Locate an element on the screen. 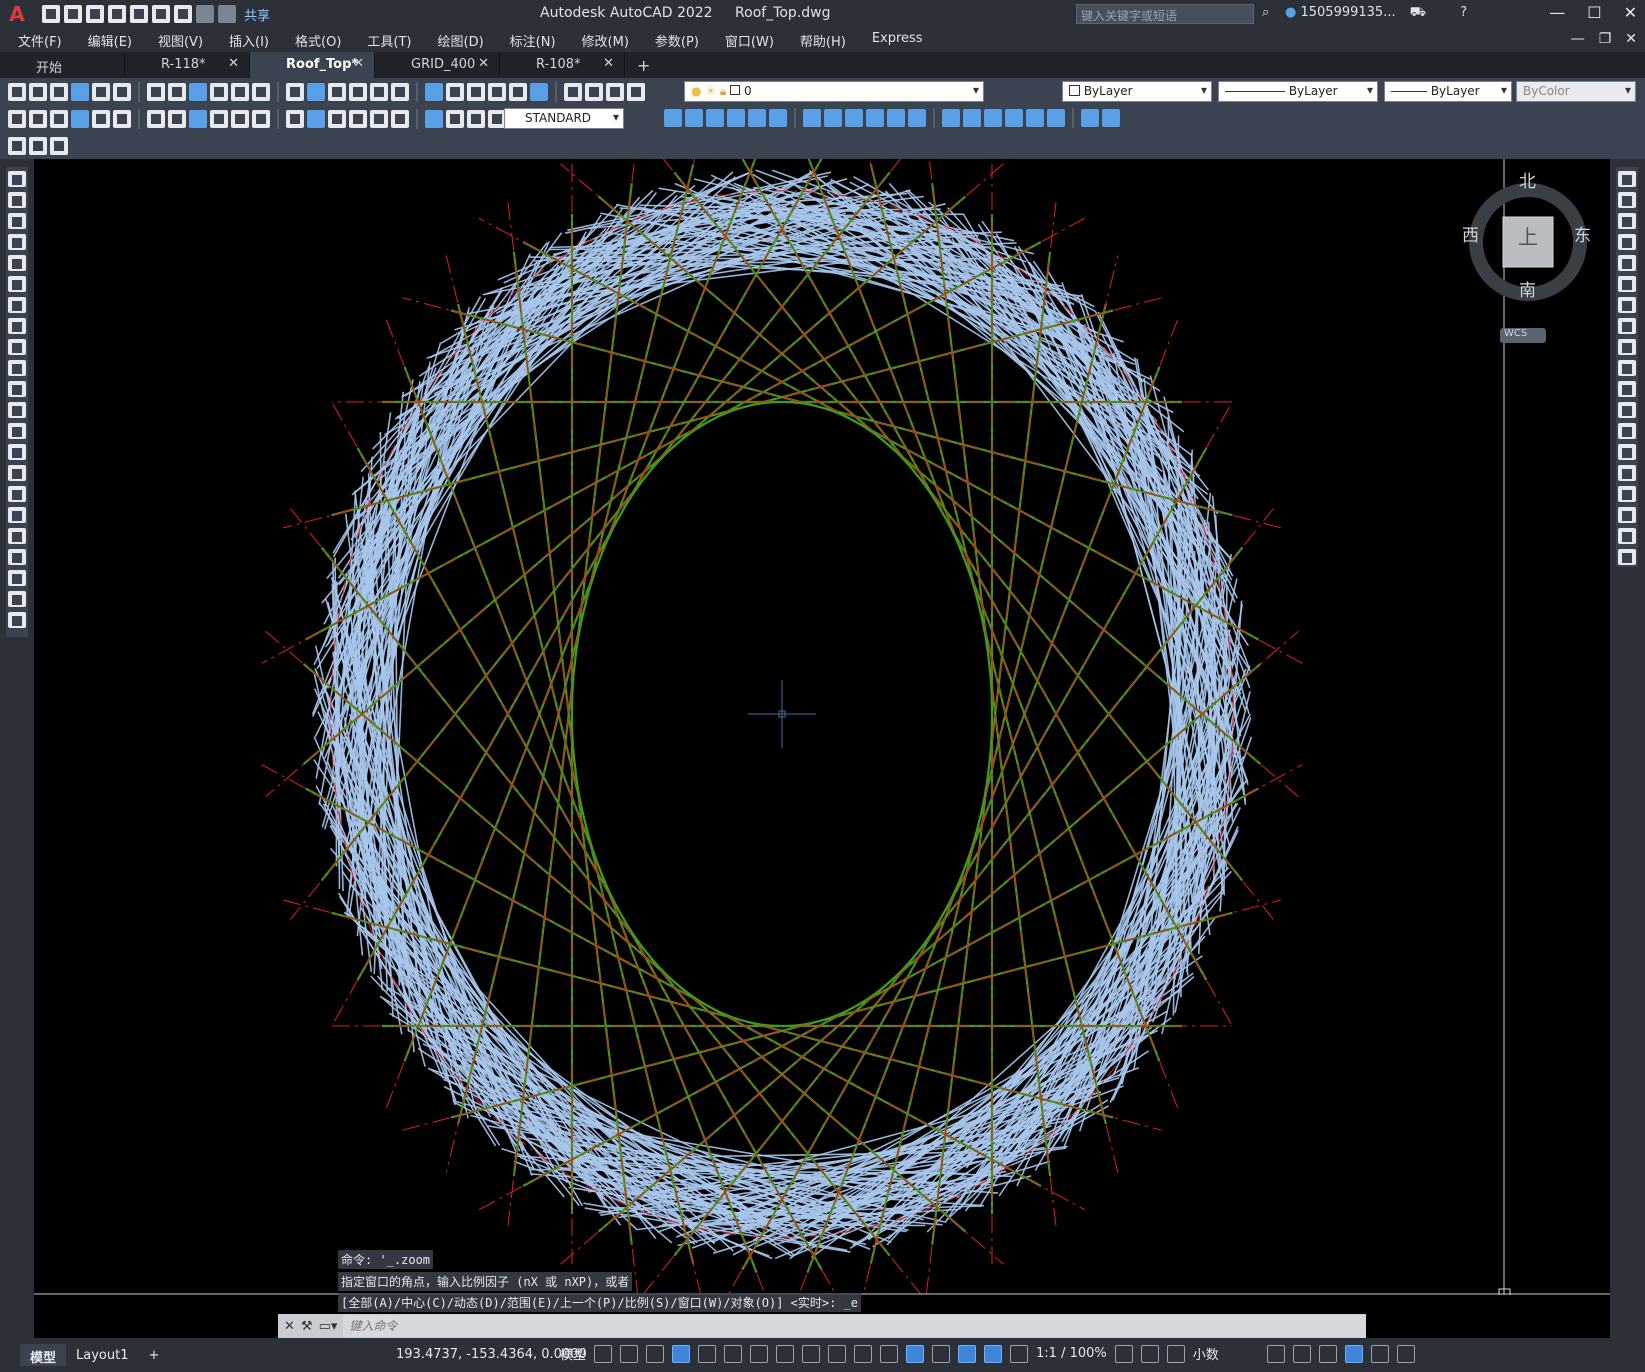  isolate-objects-icon is located at coordinates (1327, 1353).